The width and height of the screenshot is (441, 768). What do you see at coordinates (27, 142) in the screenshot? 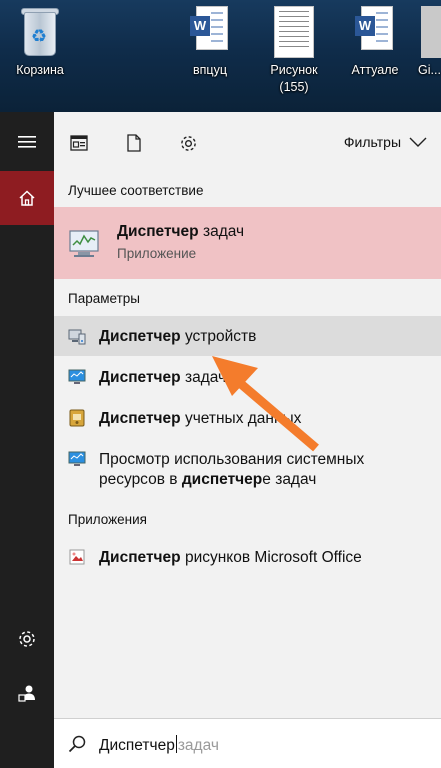
I see `hamburger-menu-icon` at bounding box center [27, 142].